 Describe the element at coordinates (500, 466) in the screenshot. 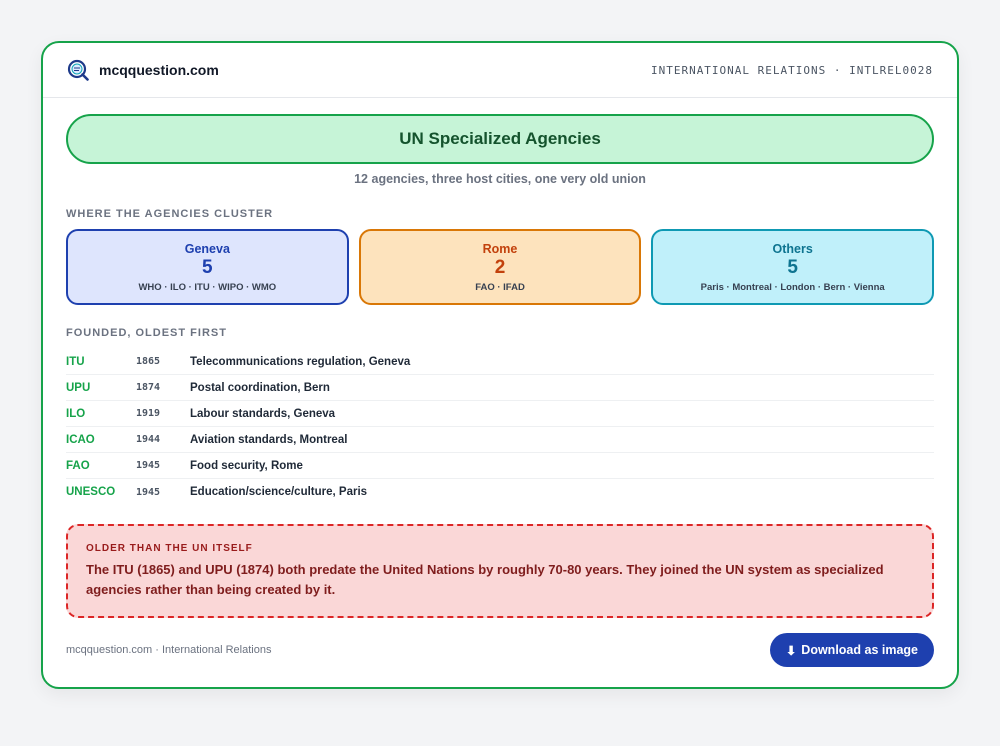

I see `list-item: FAO 1945 Food security, Rome` at that location.